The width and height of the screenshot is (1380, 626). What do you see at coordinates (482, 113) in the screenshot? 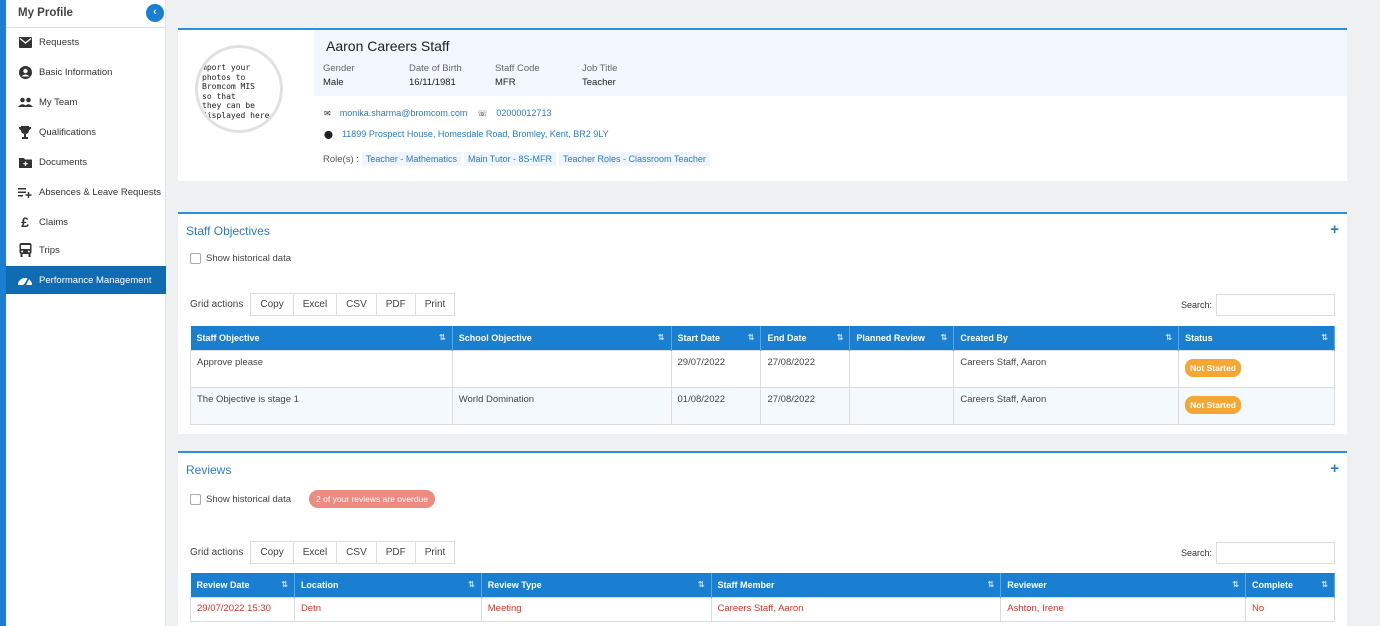
I see `phone-icon: ☏` at bounding box center [482, 113].